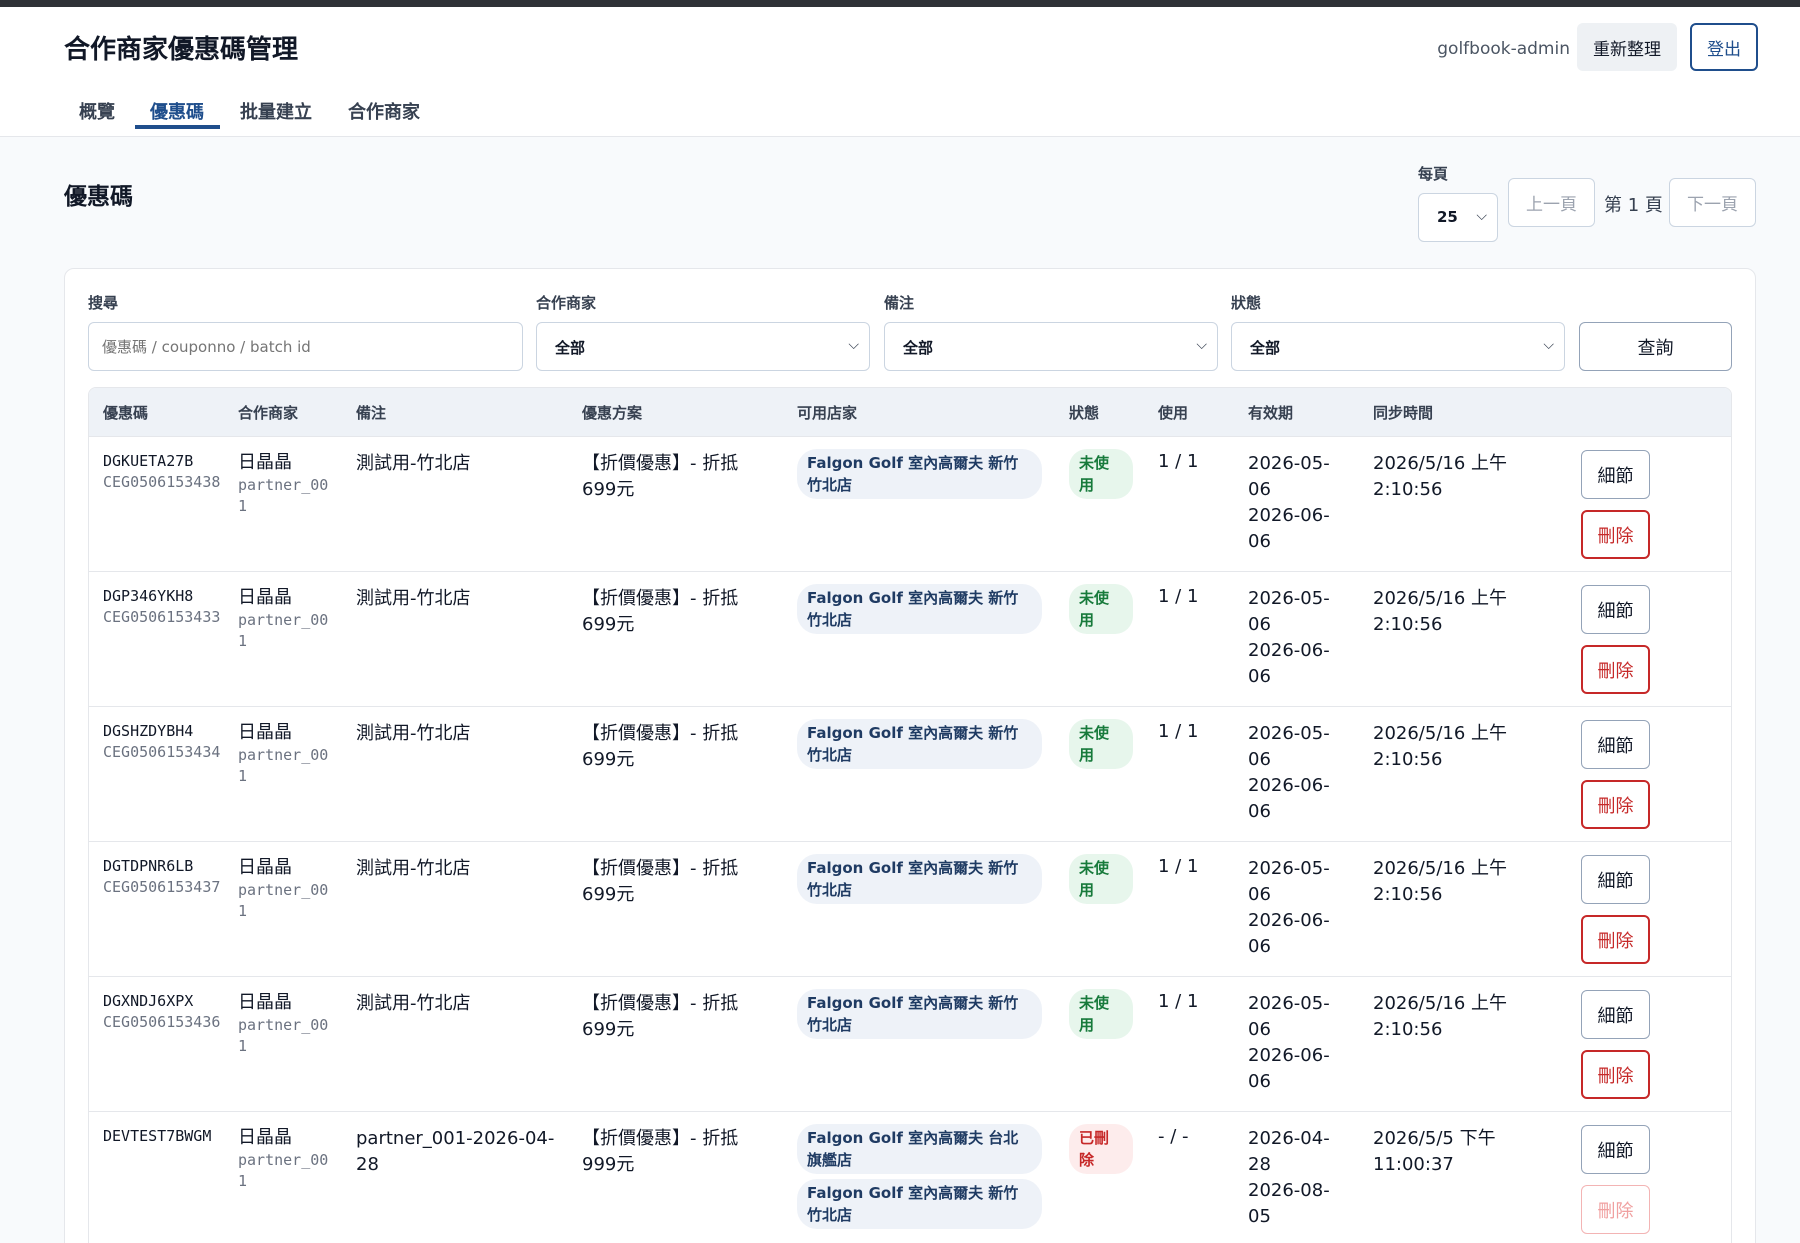 The image size is (1800, 1243). I want to click on search-input, so click(305, 346).